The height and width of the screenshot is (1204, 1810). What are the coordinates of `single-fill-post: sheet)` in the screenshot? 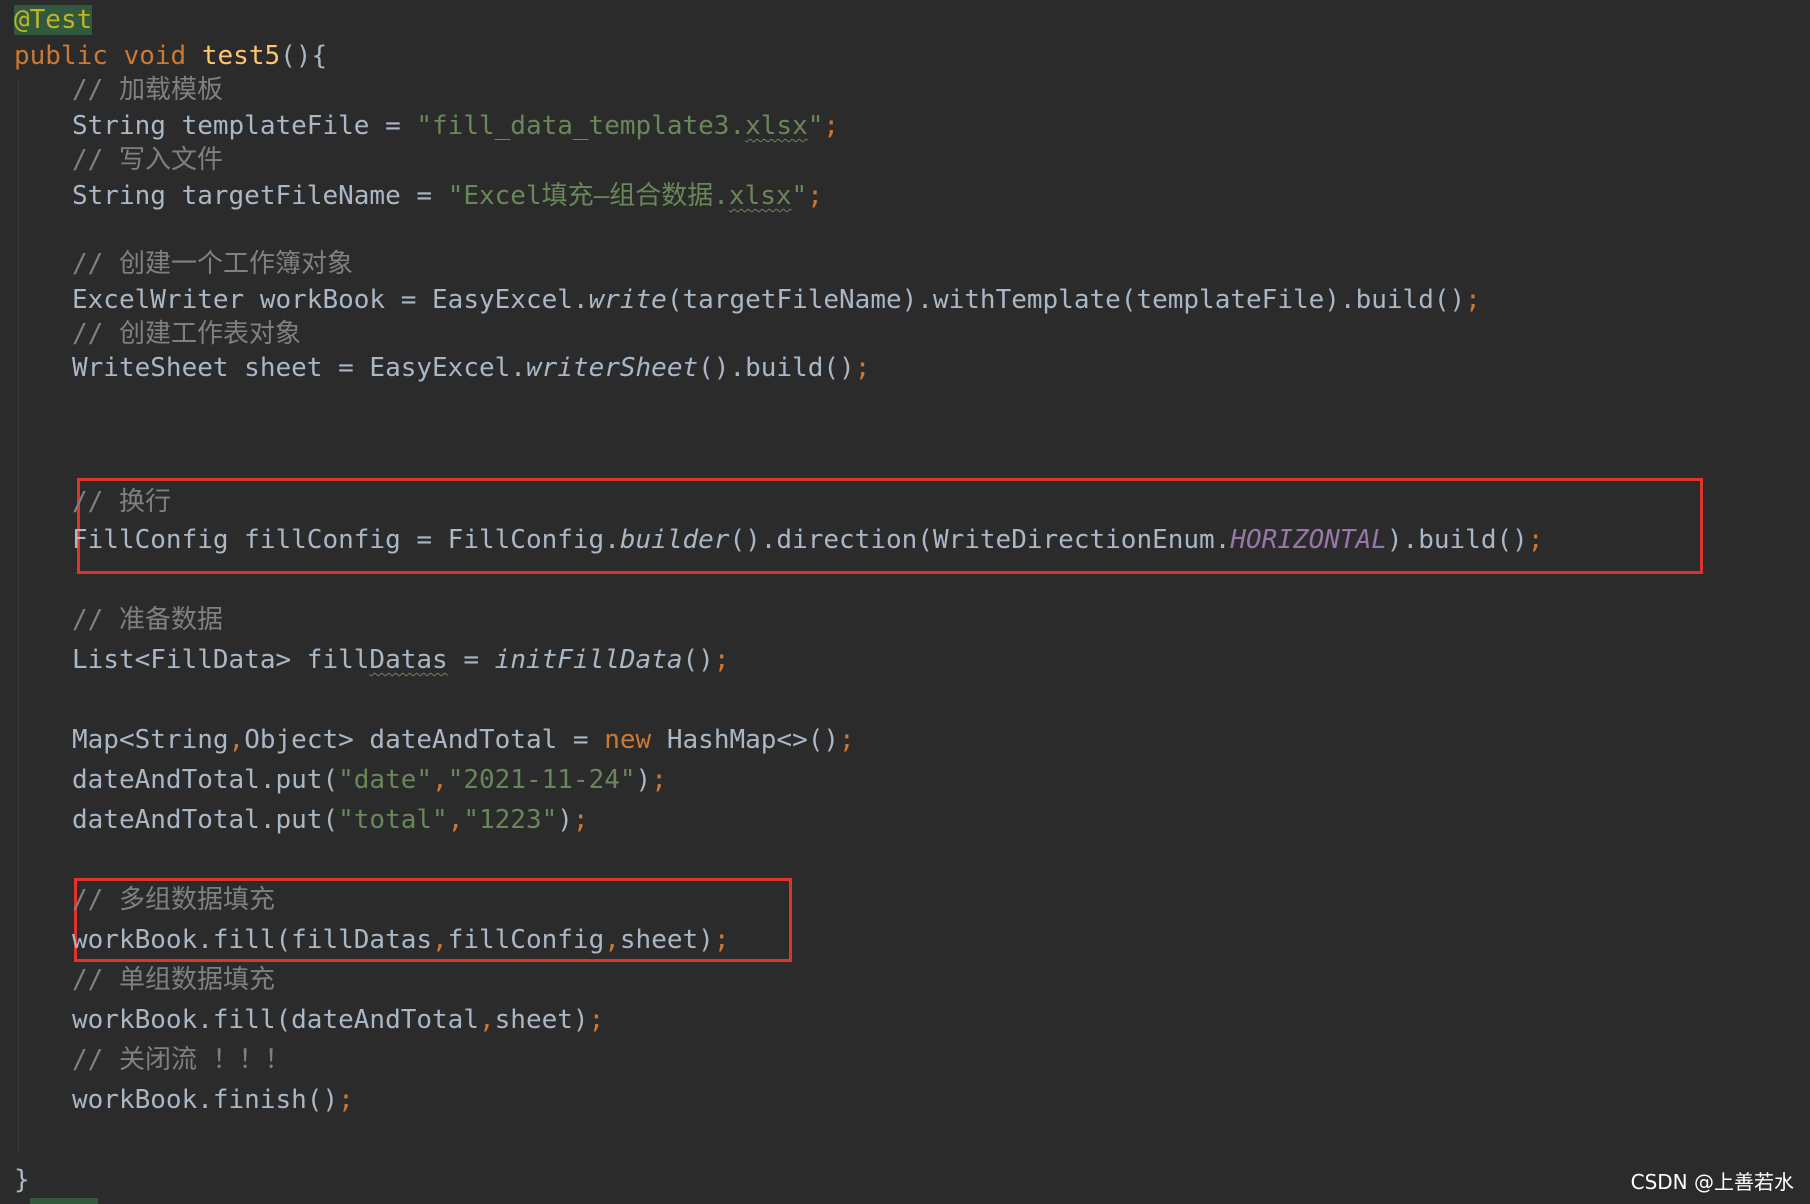 It's located at (541, 1020).